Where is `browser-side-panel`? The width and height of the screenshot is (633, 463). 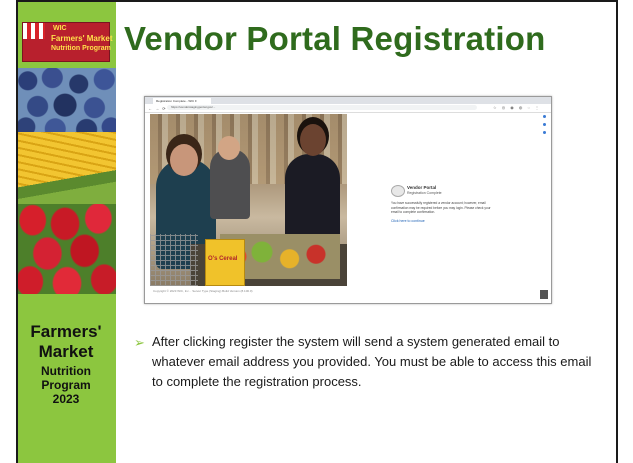
browser-side-panel is located at coordinates (545, 135).